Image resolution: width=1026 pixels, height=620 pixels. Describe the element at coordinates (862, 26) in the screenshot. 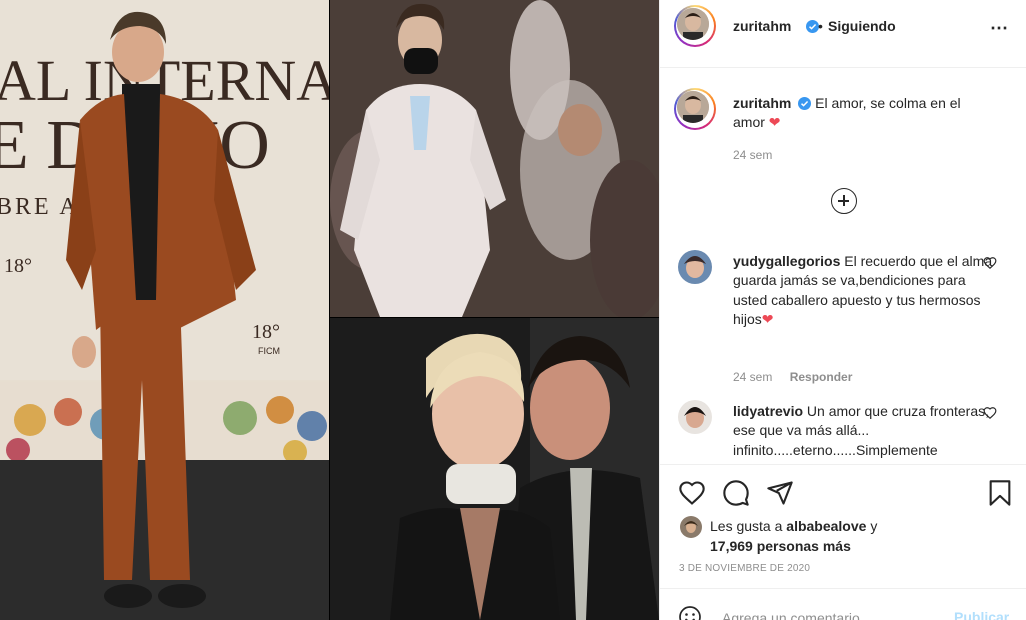

I see `following-button: Siguiendo` at that location.